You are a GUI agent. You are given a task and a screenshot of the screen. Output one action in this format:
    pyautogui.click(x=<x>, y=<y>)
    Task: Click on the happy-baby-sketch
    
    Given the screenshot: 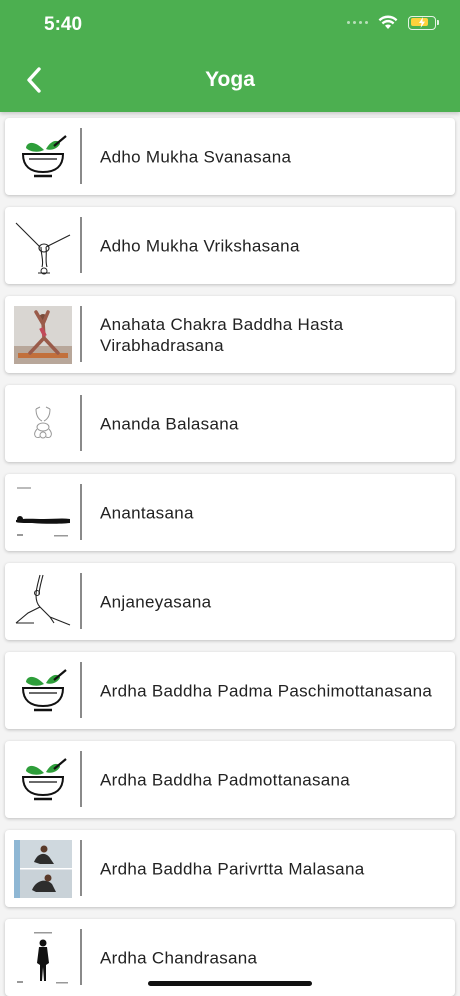 What is the action you would take?
    pyautogui.click(x=43, y=424)
    